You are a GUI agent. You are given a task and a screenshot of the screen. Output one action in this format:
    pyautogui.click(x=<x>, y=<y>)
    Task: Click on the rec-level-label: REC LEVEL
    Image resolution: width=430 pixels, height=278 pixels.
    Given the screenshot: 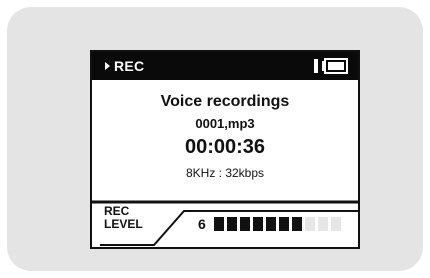 What is the action you would take?
    pyautogui.click(x=123, y=218)
    